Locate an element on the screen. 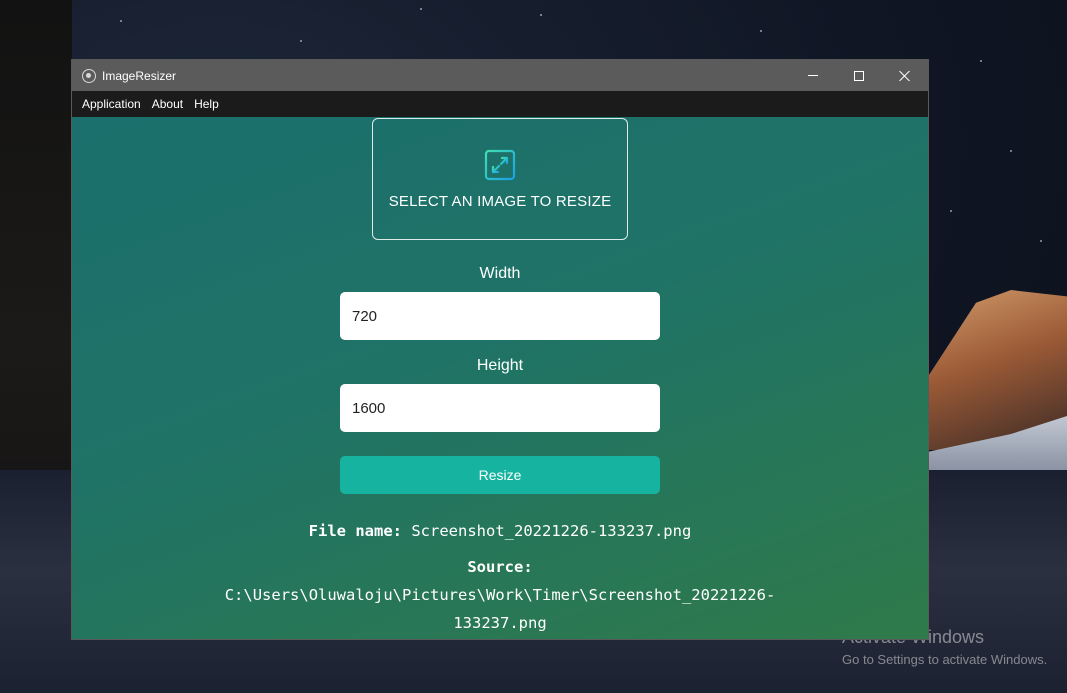 The width and height of the screenshot is (1067, 693). window-controls is located at coordinates (859, 75).